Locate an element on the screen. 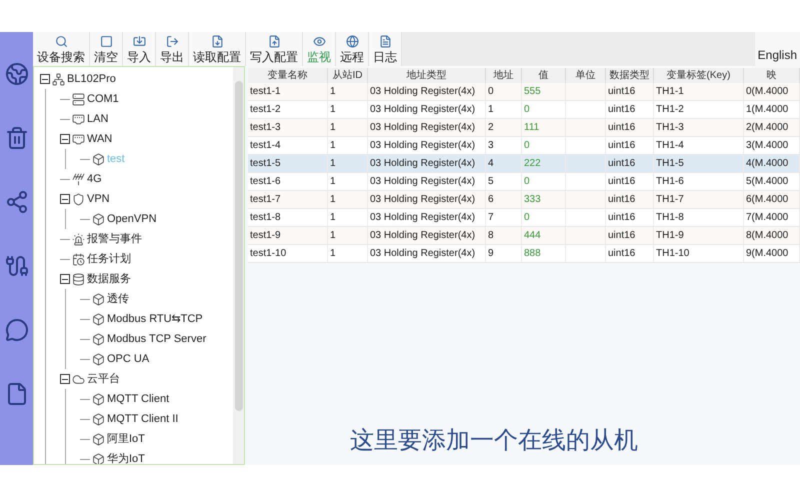  table-cell-text: 555 is located at coordinates (532, 92).